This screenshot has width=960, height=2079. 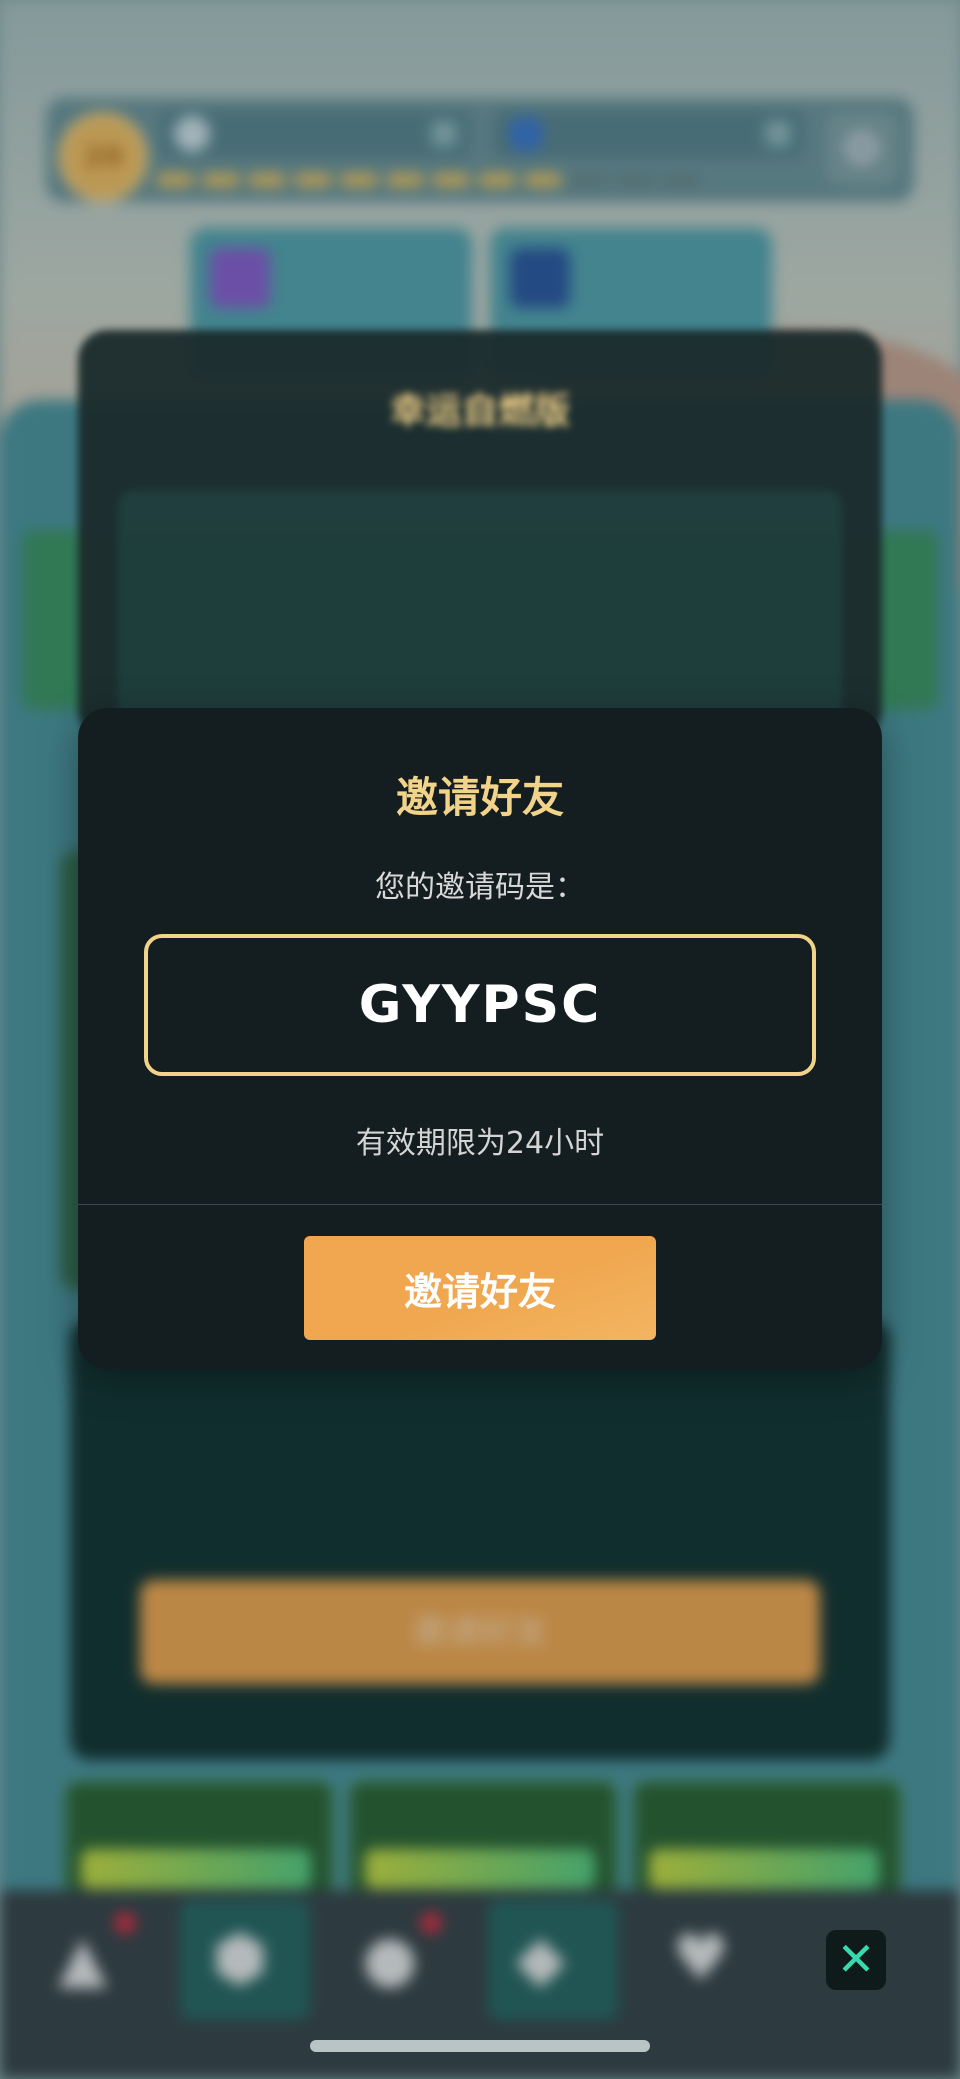 What do you see at coordinates (480, 2046) in the screenshot?
I see `home-indicator` at bounding box center [480, 2046].